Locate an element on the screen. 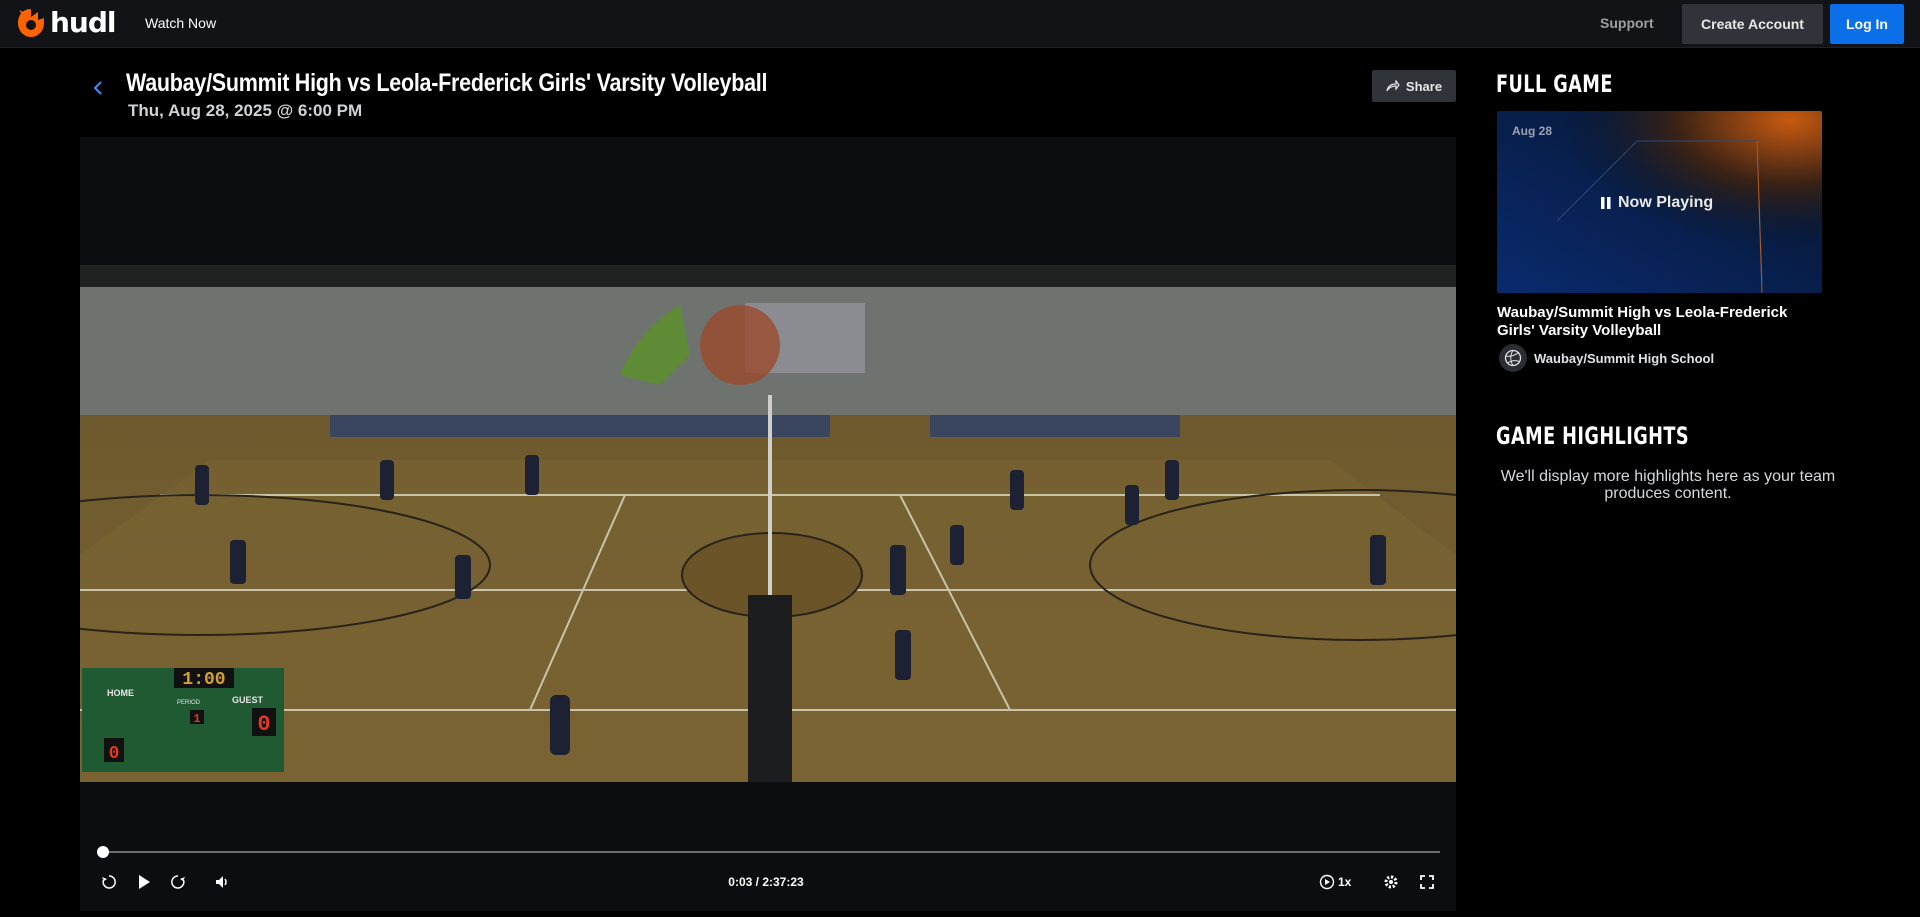  school-link: Waubay/Summit High School is located at coordinates (1606, 358).